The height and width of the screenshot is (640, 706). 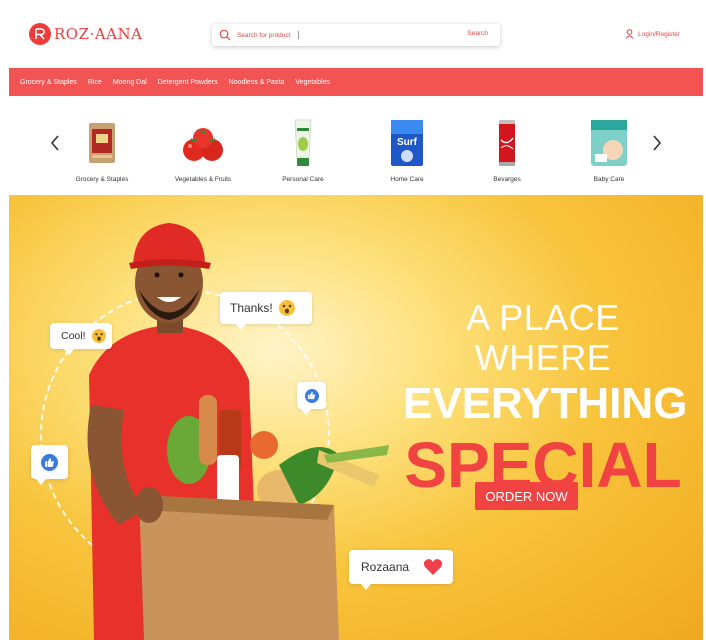 I want to click on search-button: Search, so click(x=477, y=33).